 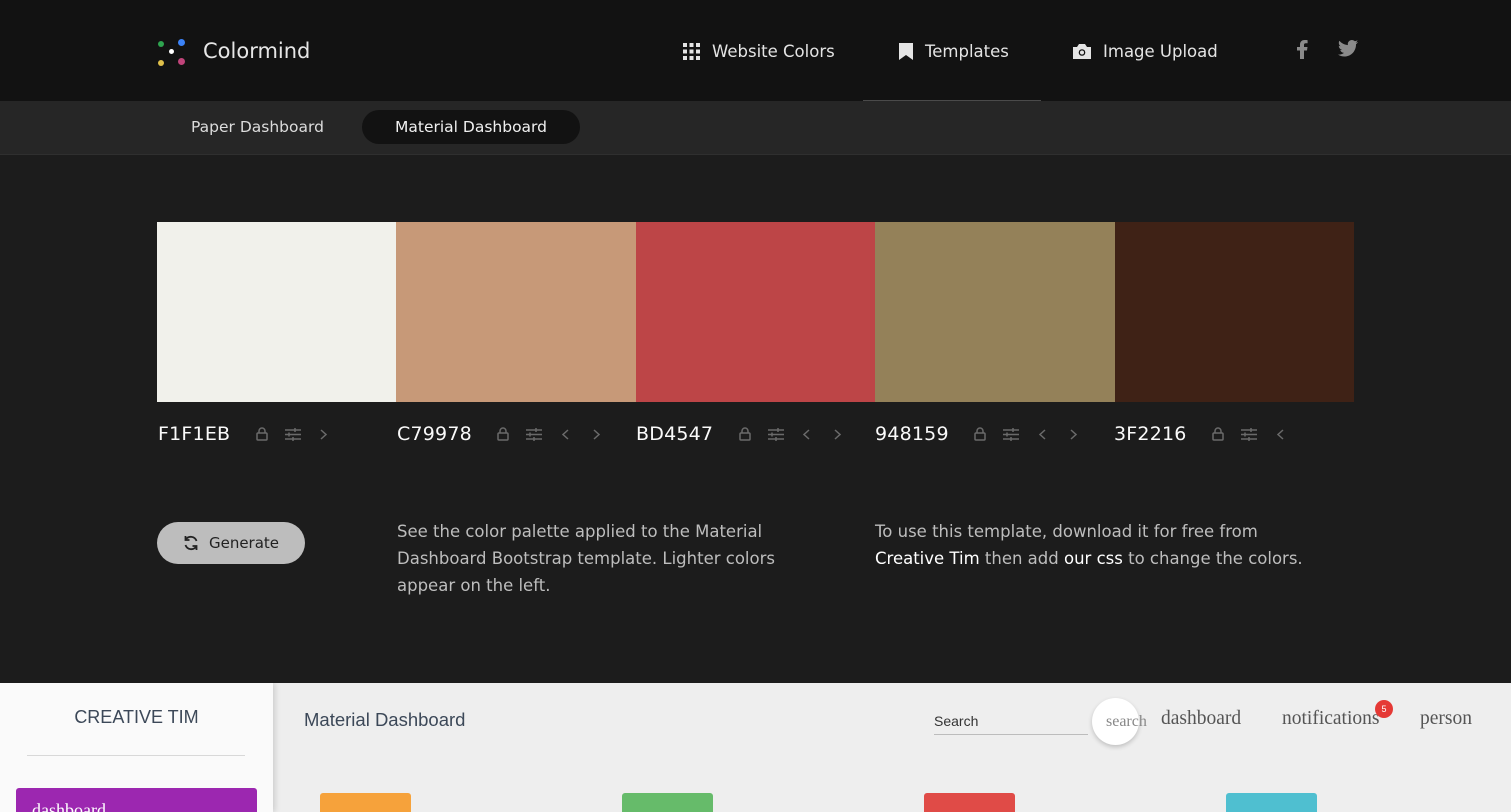 I want to click on colormind-logo: Colormind, so click(x=233, y=51).